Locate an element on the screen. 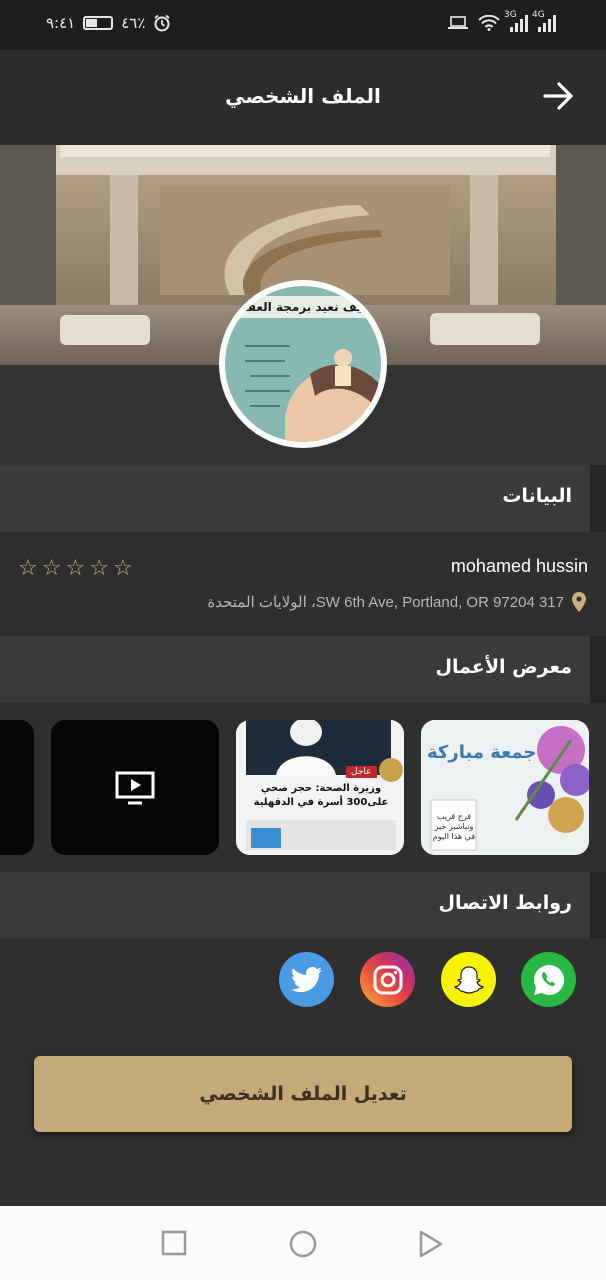  instagram-icon is located at coordinates (387, 979).